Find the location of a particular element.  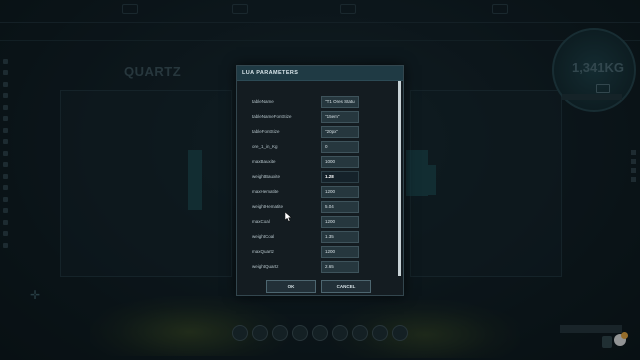

param-input: 0 is located at coordinates (340, 147).